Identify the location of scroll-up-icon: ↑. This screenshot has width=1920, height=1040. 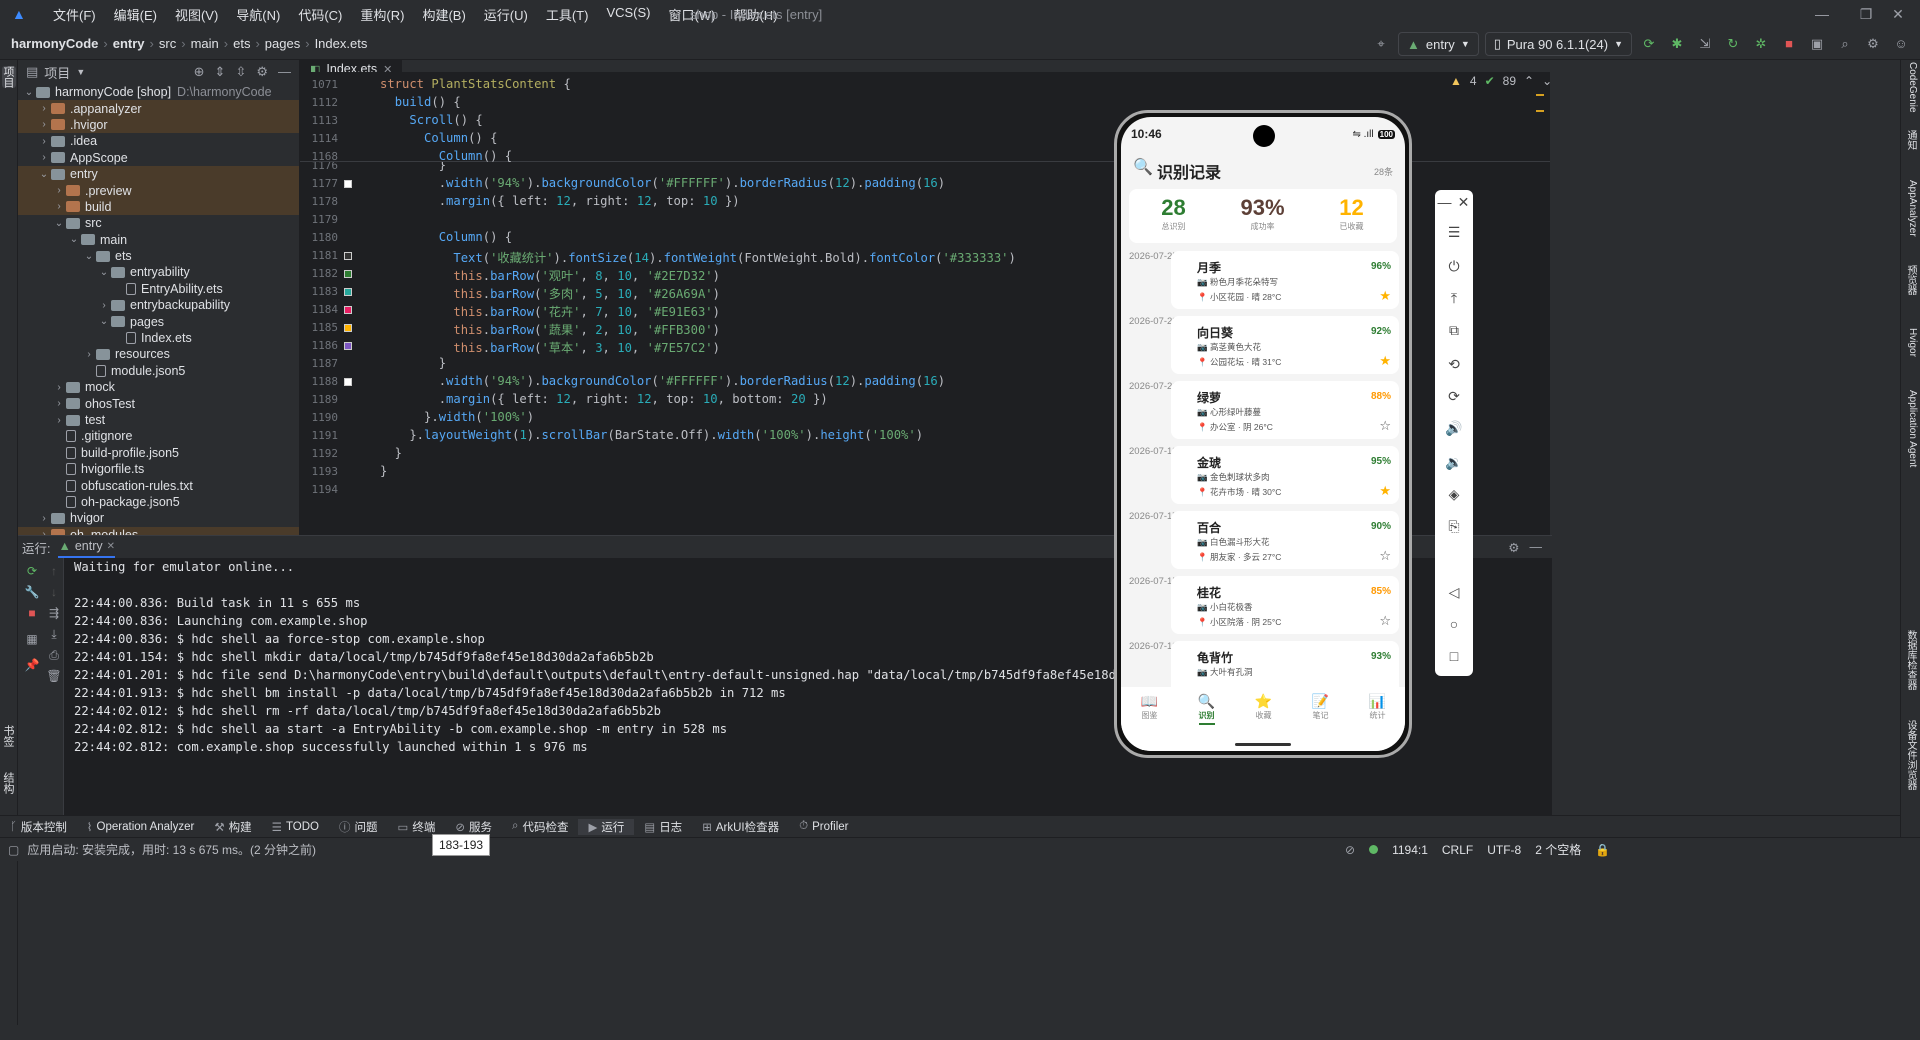
(54, 572).